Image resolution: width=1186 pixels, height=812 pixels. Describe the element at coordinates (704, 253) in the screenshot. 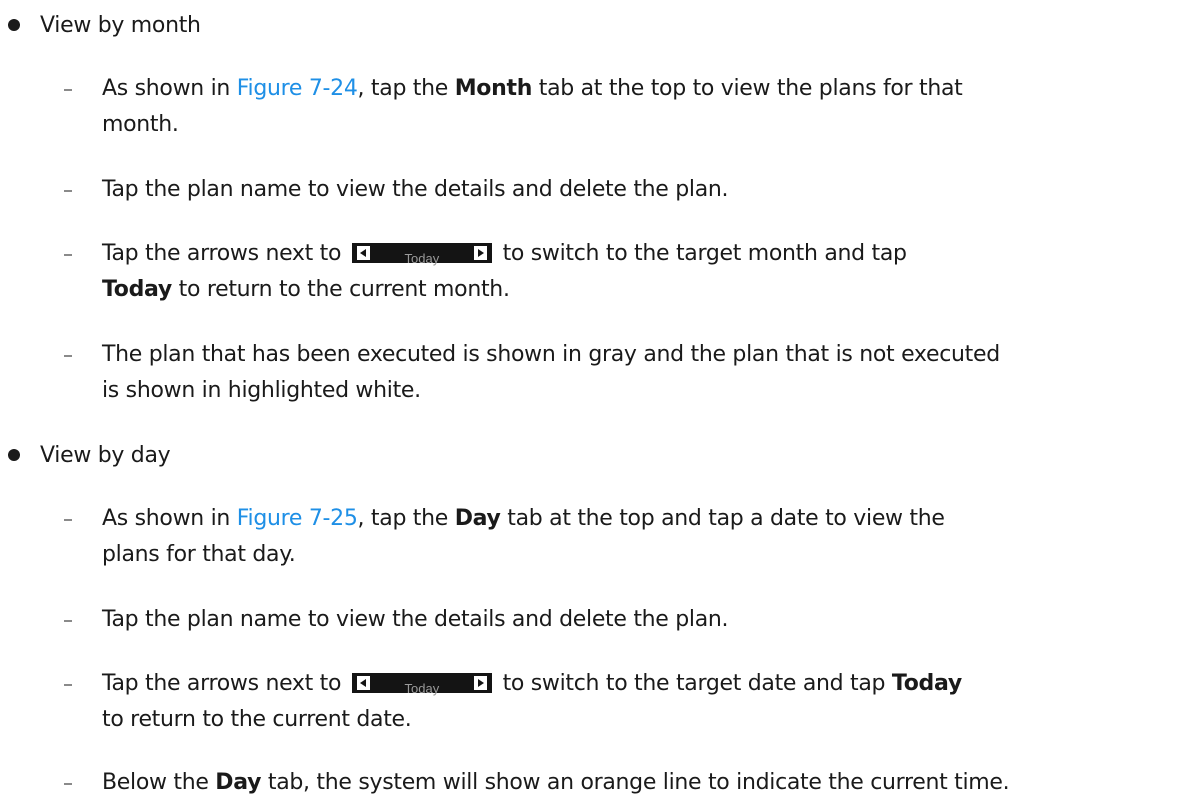

I see `text-span: to switch to the target month and tap` at that location.